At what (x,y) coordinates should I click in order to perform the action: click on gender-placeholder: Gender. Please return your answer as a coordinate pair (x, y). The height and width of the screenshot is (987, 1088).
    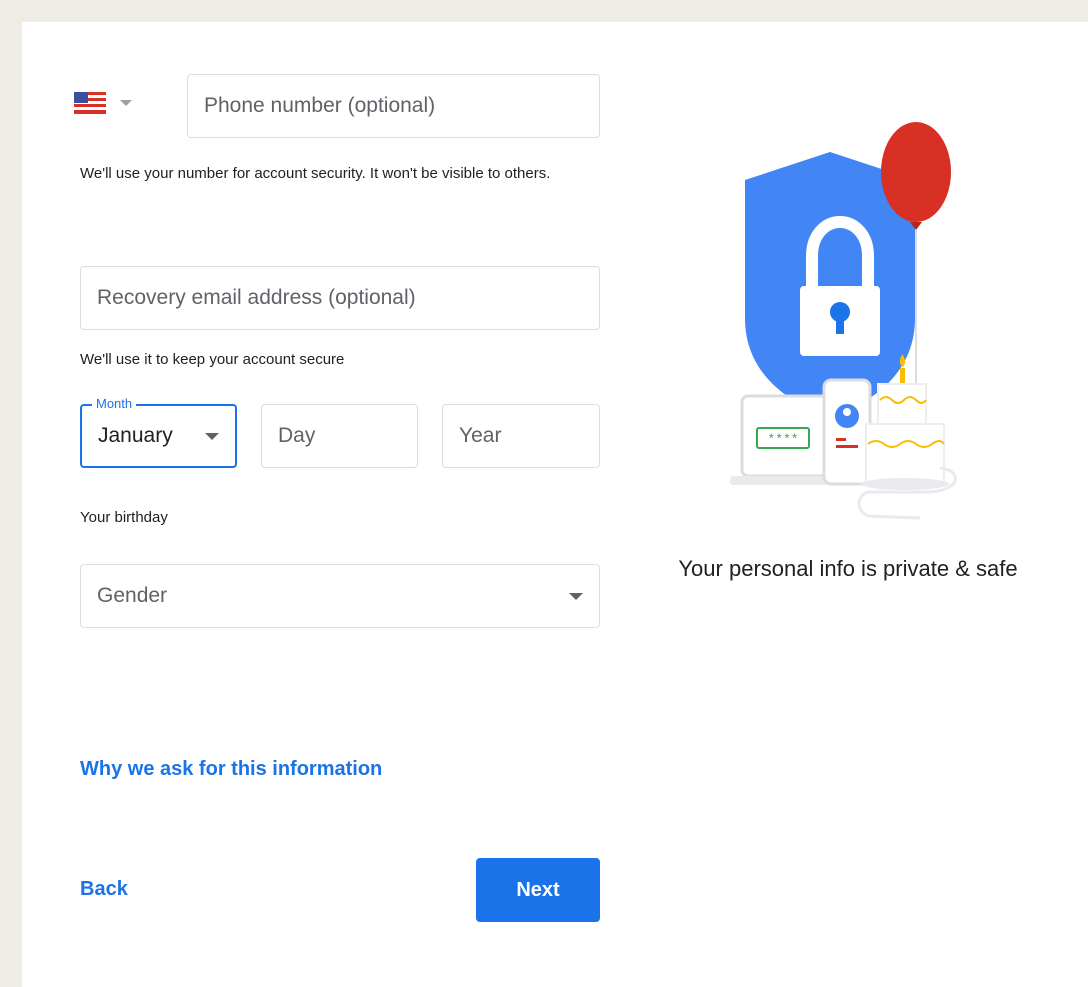
    Looking at the image, I should click on (132, 595).